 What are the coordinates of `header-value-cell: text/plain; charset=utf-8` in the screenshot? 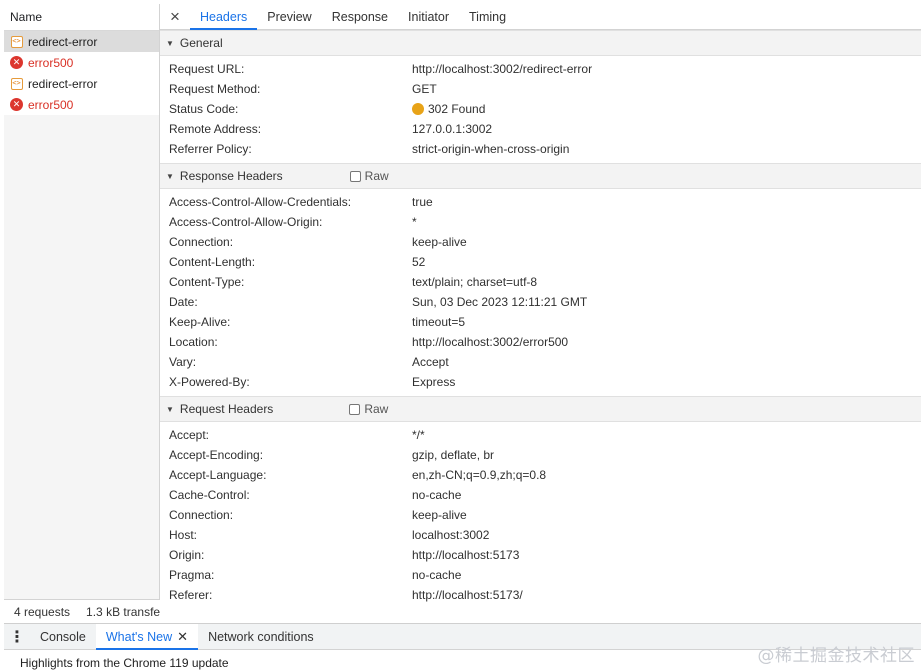 It's located at (474, 282).